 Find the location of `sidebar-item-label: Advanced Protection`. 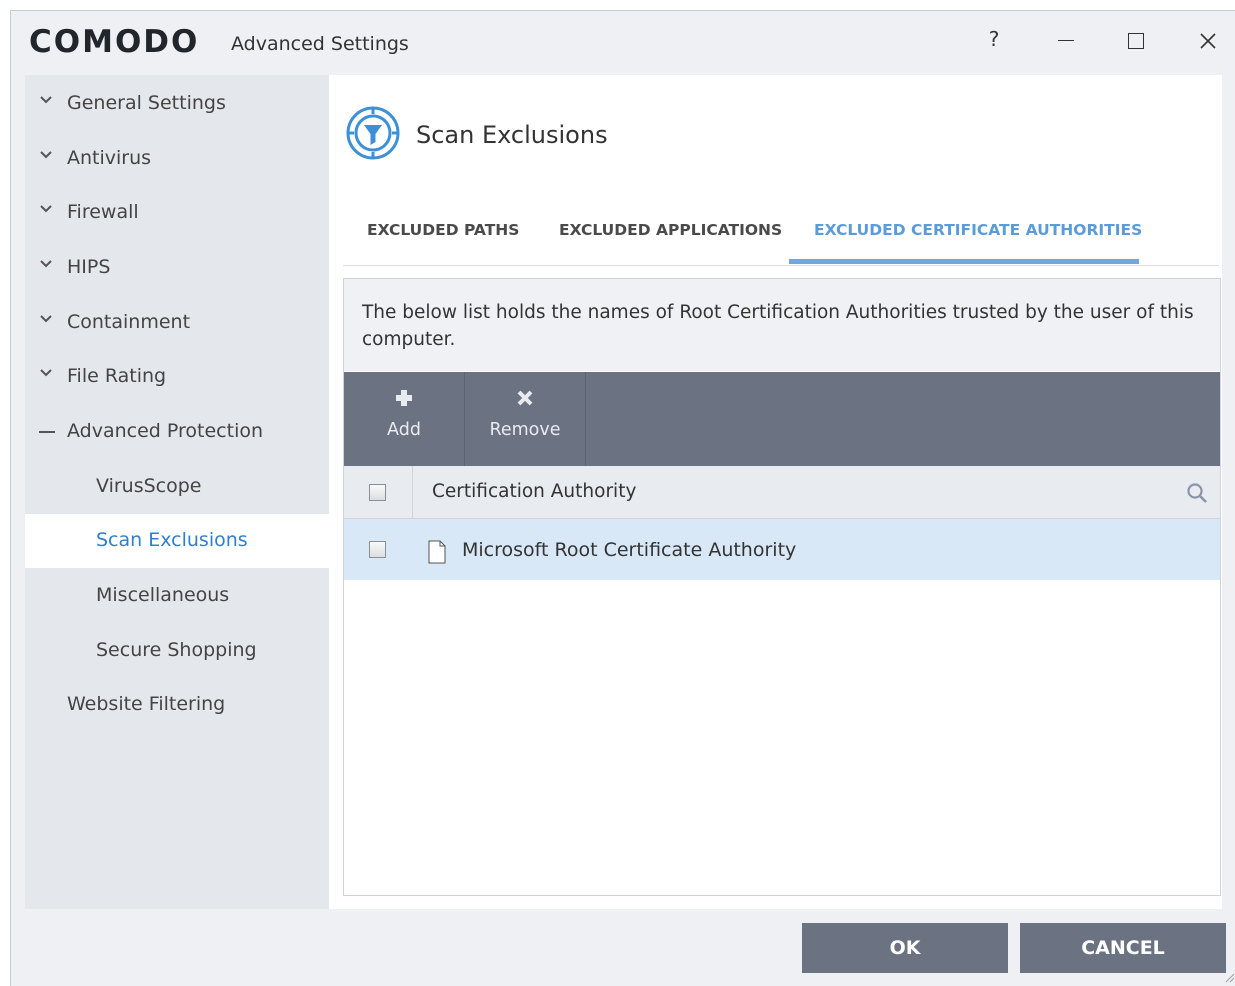

sidebar-item-label: Advanced Protection is located at coordinates (165, 431).